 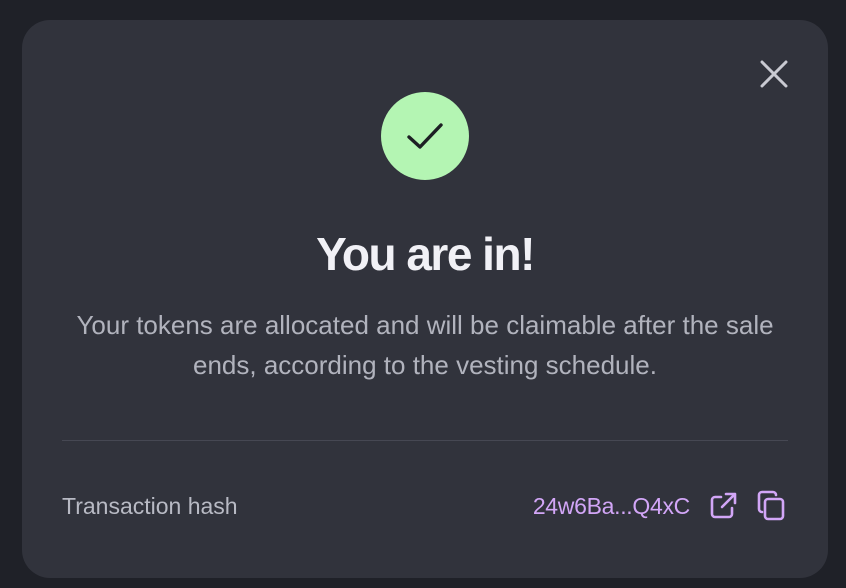 I want to click on check-icon, so click(x=425, y=136).